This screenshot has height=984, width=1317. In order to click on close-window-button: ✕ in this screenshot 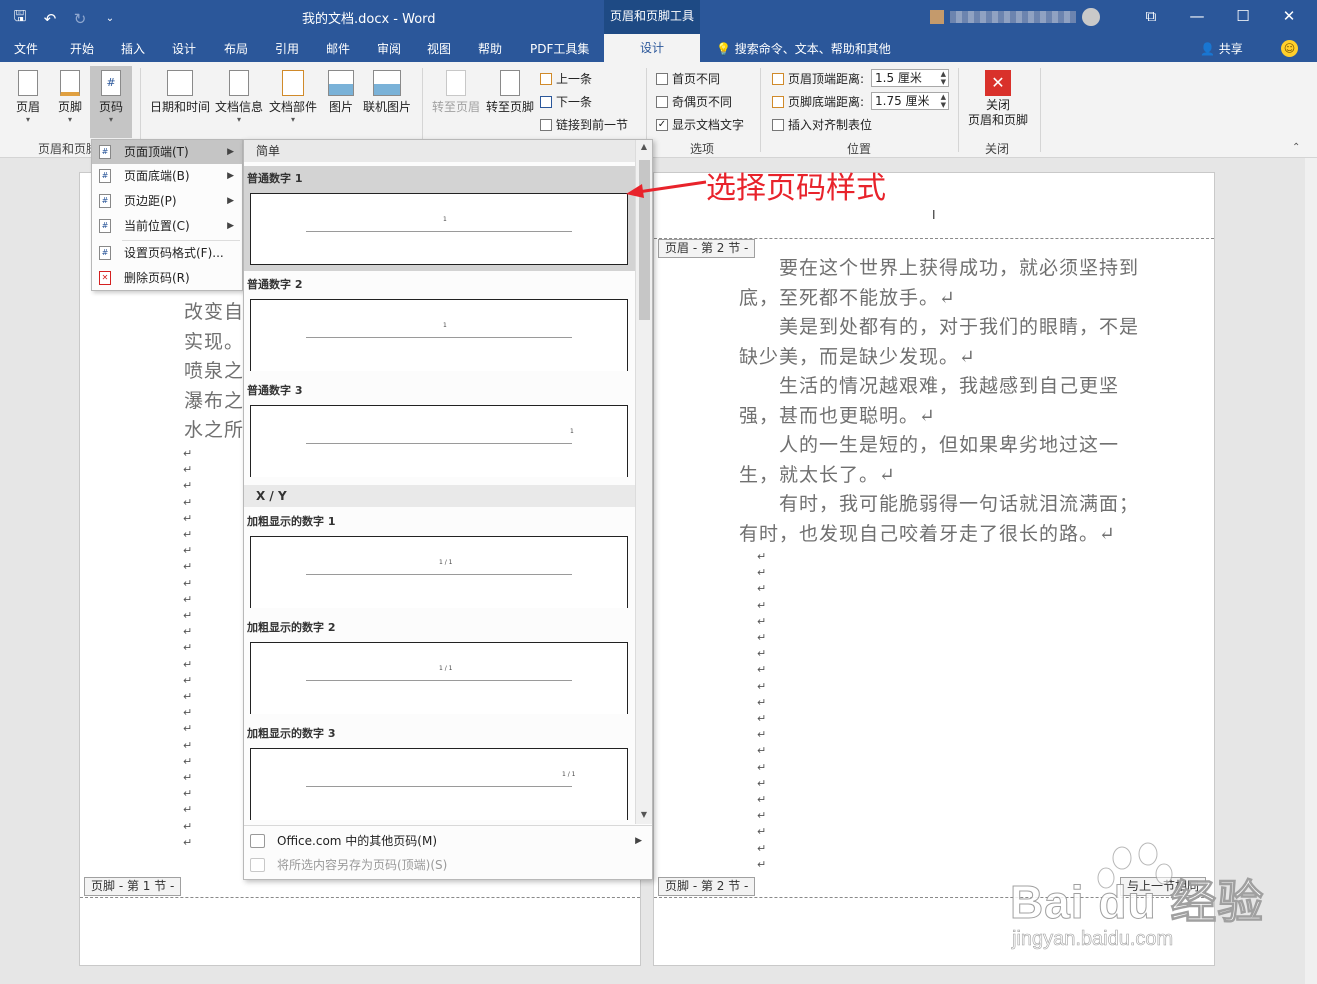, I will do `click(1289, 17)`.